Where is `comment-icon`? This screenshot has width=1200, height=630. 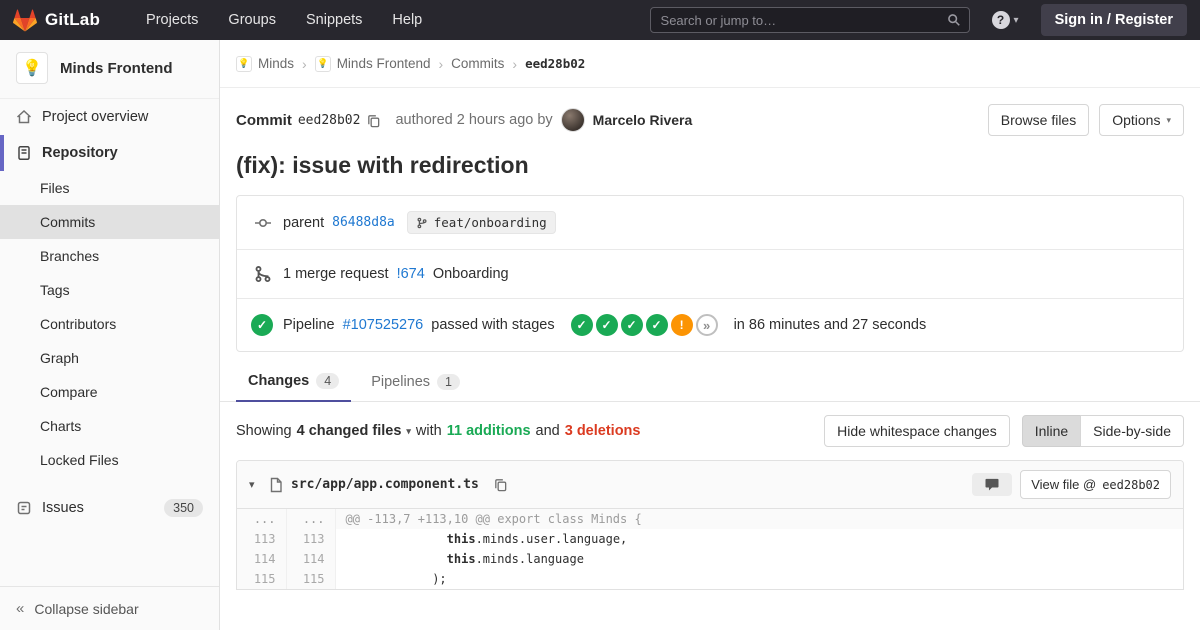 comment-icon is located at coordinates (992, 484).